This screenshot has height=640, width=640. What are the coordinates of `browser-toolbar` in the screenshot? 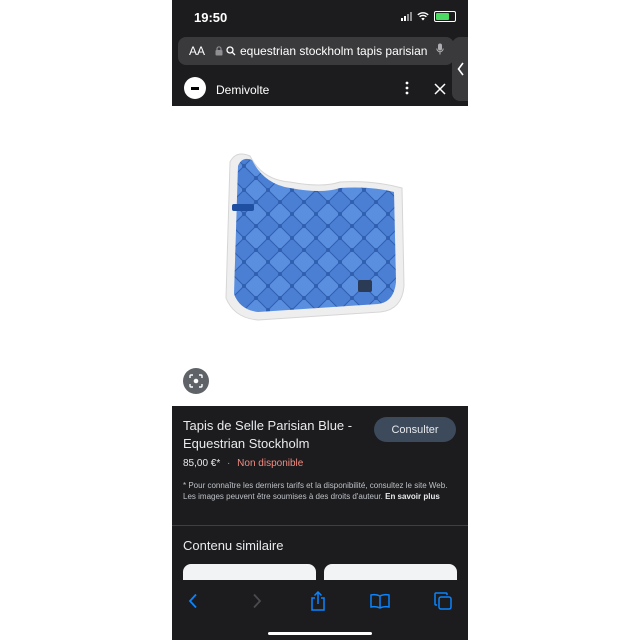 It's located at (320, 610).